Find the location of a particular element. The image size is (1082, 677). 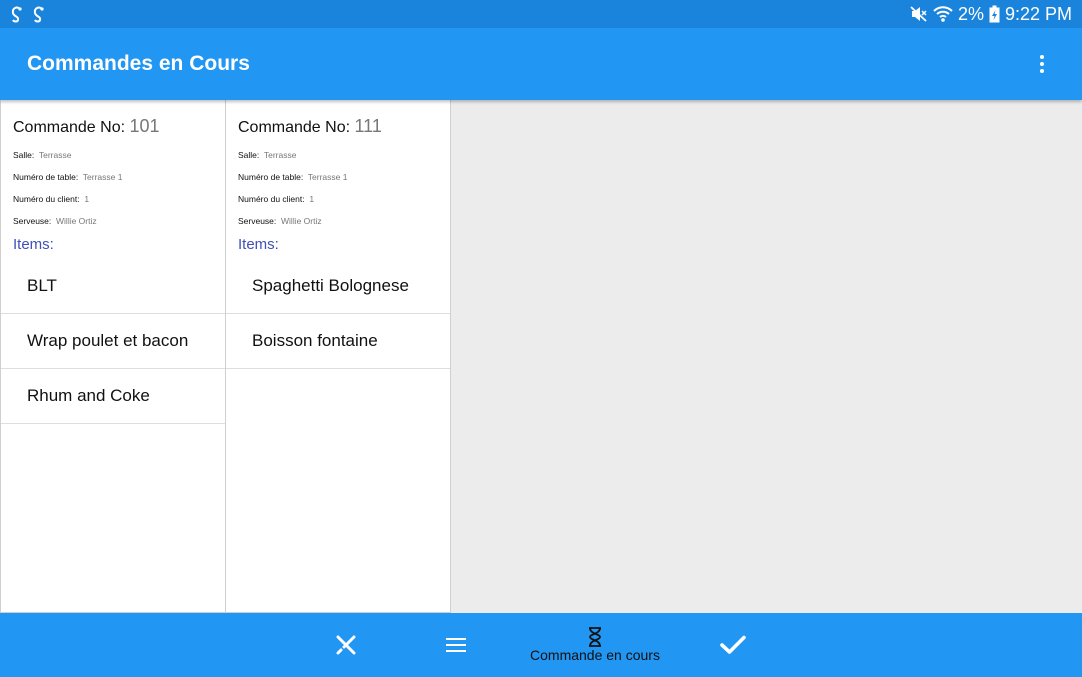

order-number: 111 is located at coordinates (368, 126).